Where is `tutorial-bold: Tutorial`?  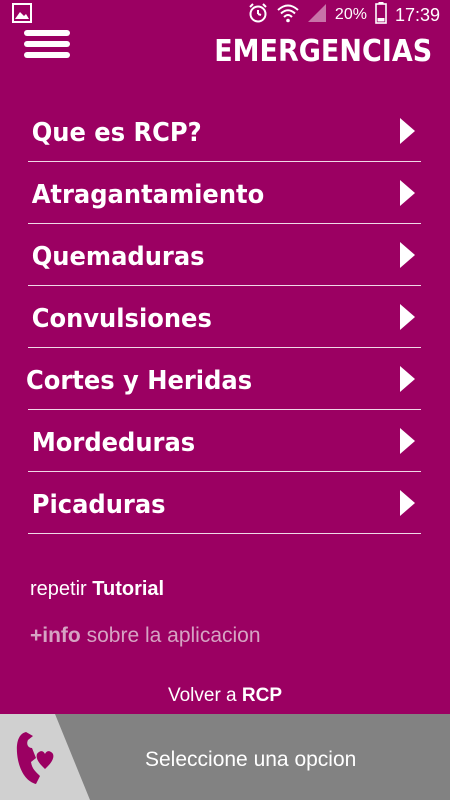 tutorial-bold: Tutorial is located at coordinates (128, 589).